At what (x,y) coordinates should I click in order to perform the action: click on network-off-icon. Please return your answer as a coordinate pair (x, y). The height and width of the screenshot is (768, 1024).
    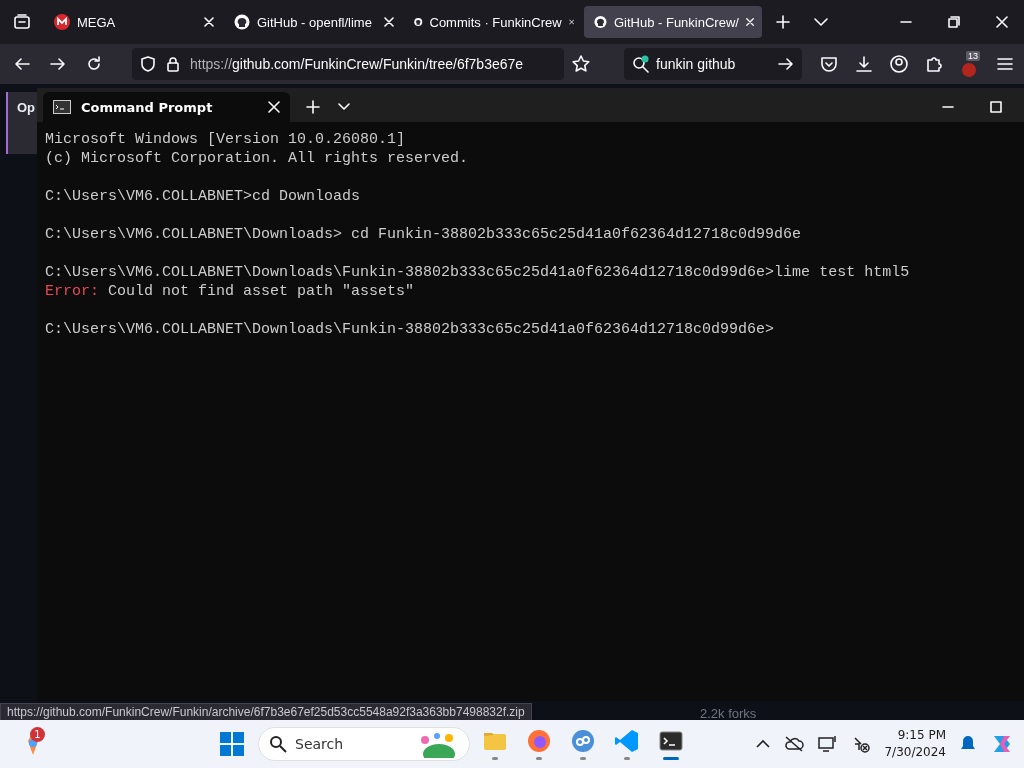
    Looking at the image, I should click on (861, 744).